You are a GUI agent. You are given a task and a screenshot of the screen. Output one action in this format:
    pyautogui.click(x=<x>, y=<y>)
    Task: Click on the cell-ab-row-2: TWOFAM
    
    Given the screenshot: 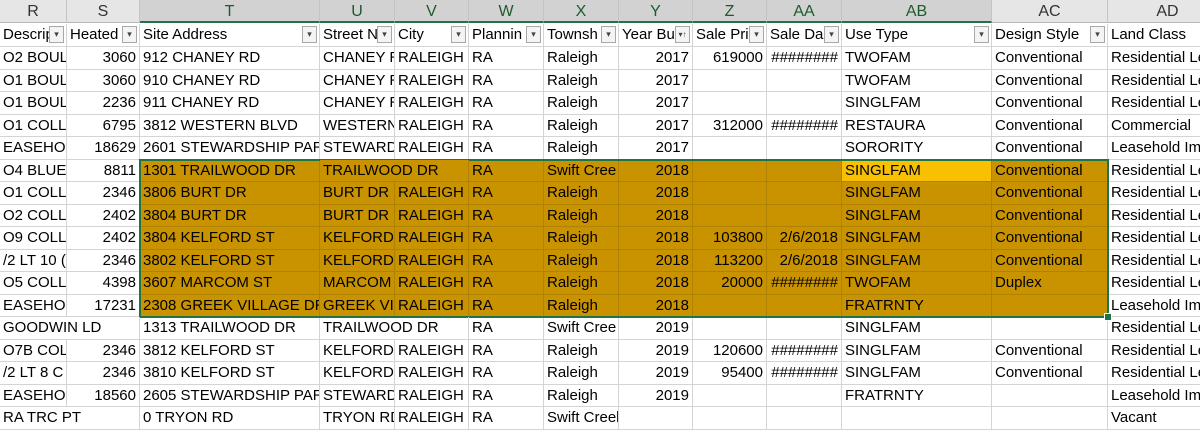 What is the action you would take?
    pyautogui.click(x=917, y=80)
    